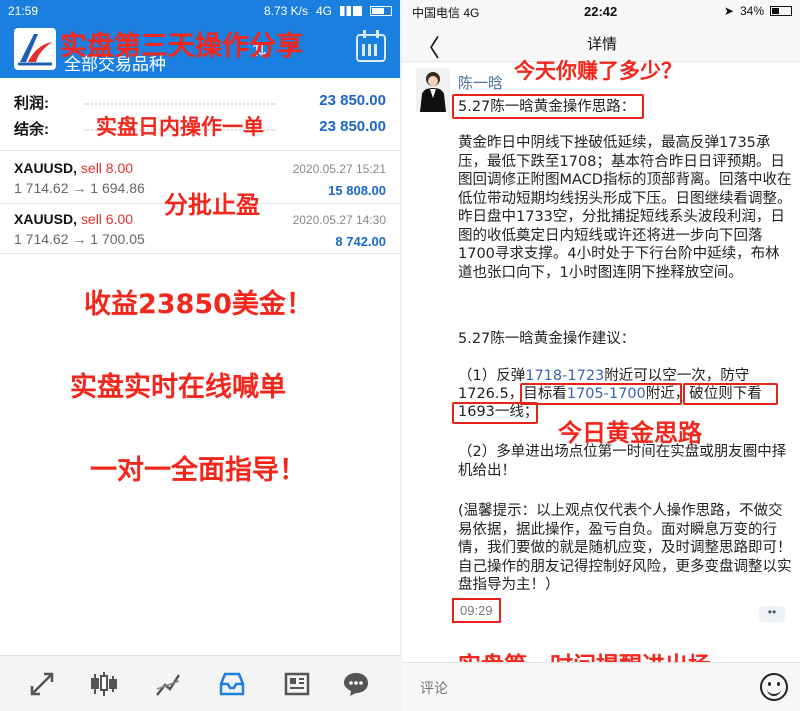 This screenshot has height=711, width=800. What do you see at coordinates (168, 684) in the screenshot?
I see `line-chart-icon` at bounding box center [168, 684].